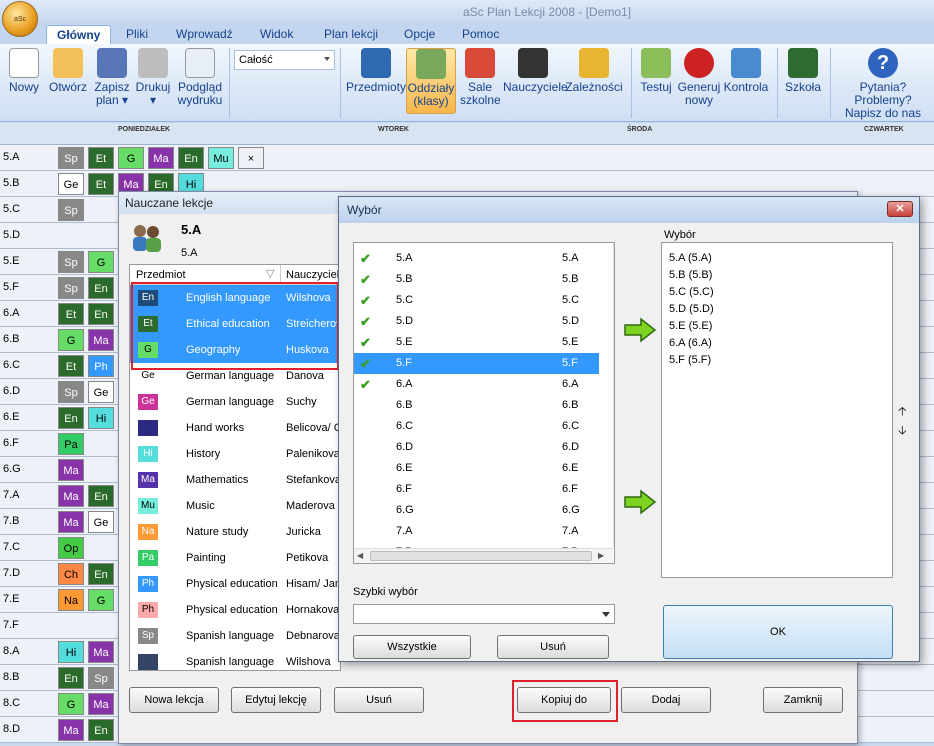  What do you see at coordinates (900, 209) in the screenshot?
I see `close-icon: ✕` at bounding box center [900, 209].